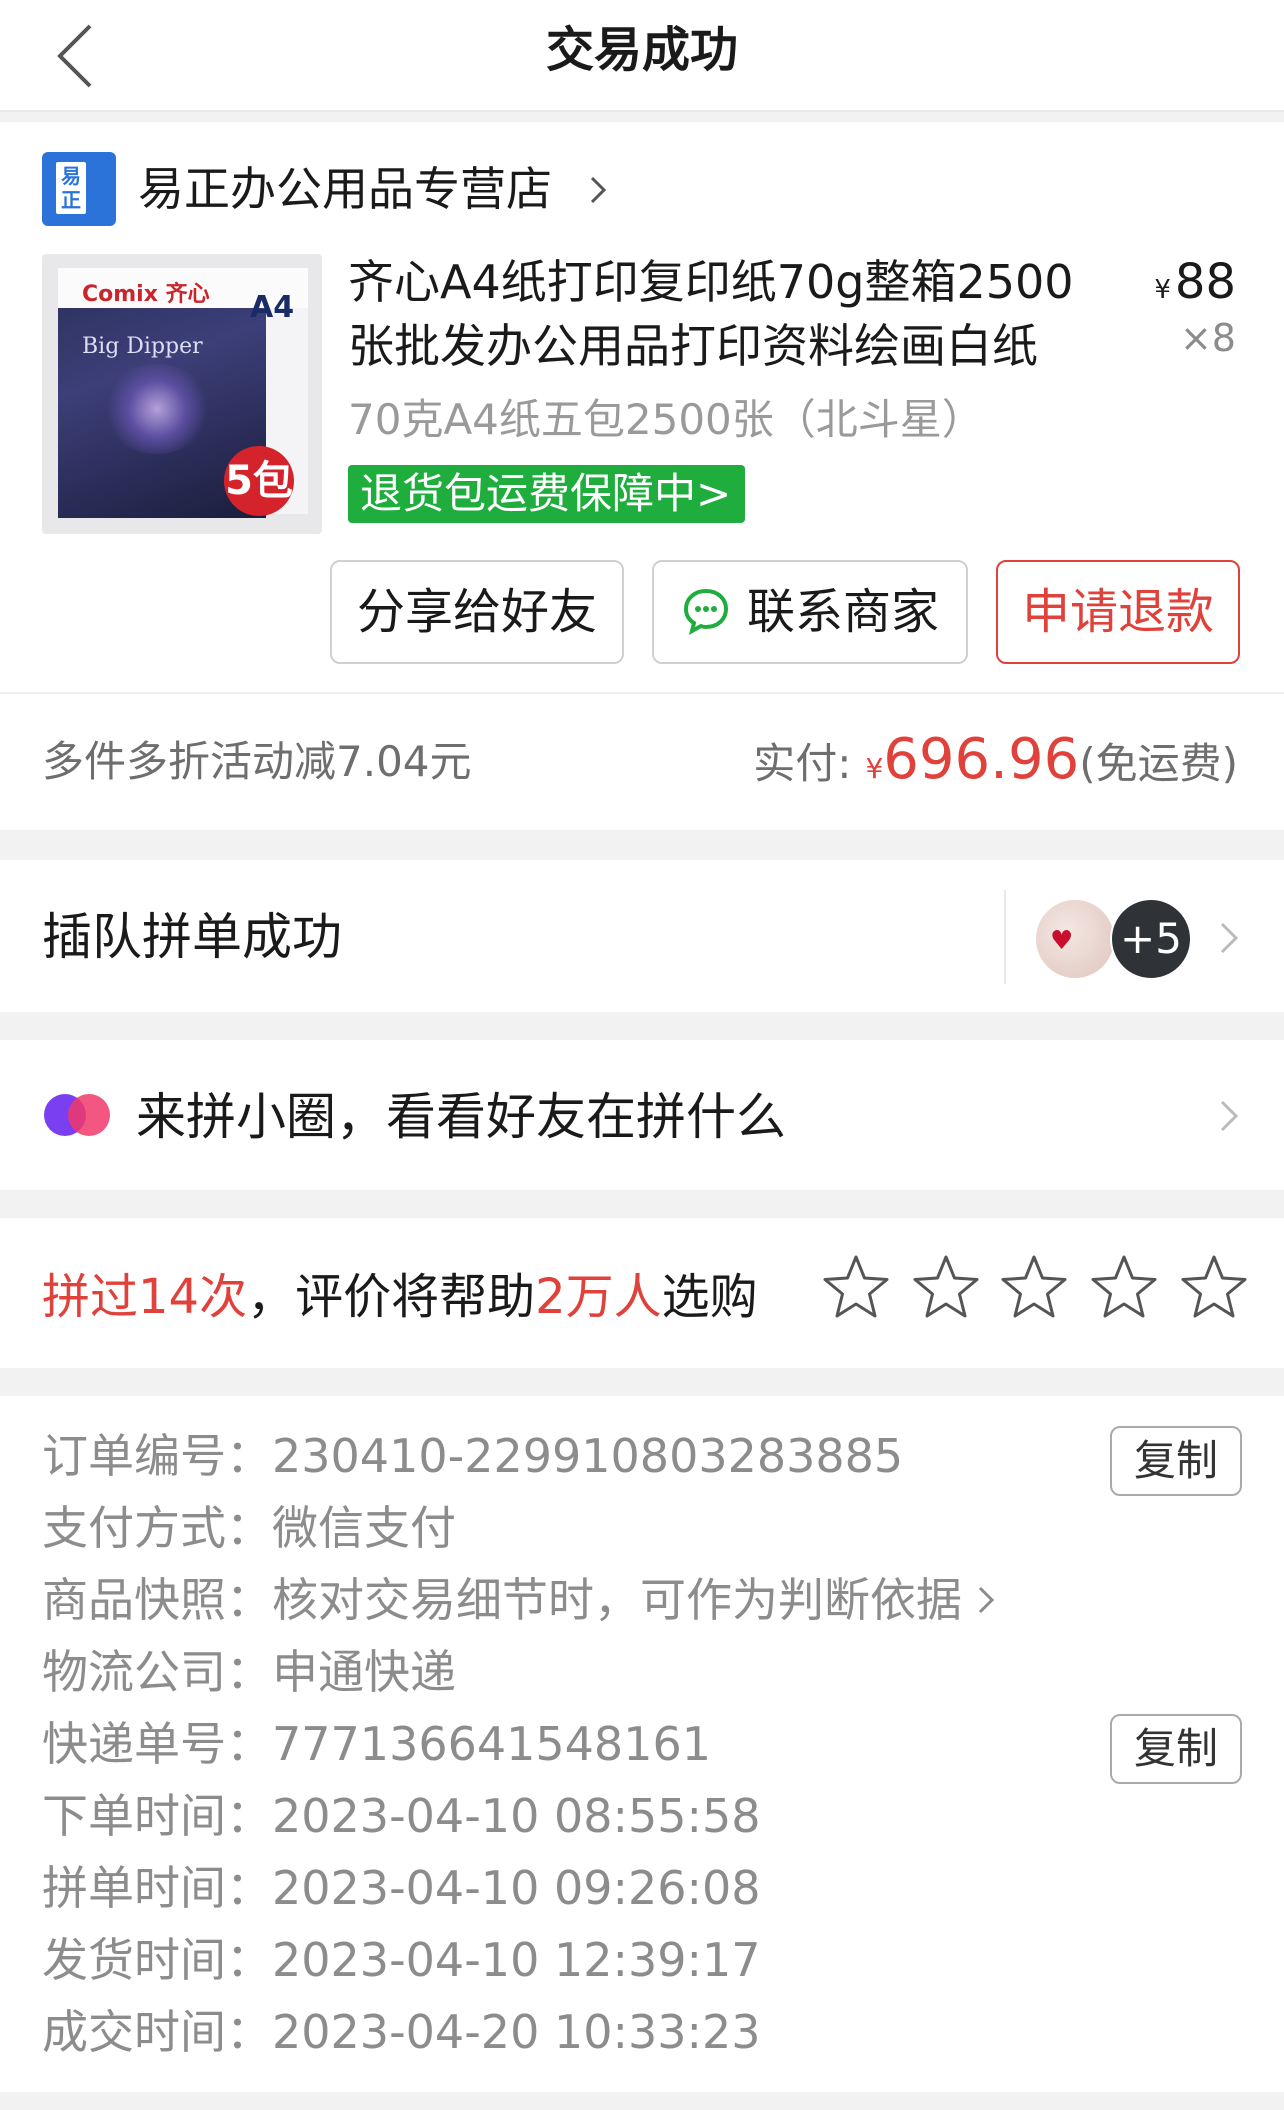 The image size is (1284, 2110). I want to click on top-bar: 交易成功, so click(642, 56).